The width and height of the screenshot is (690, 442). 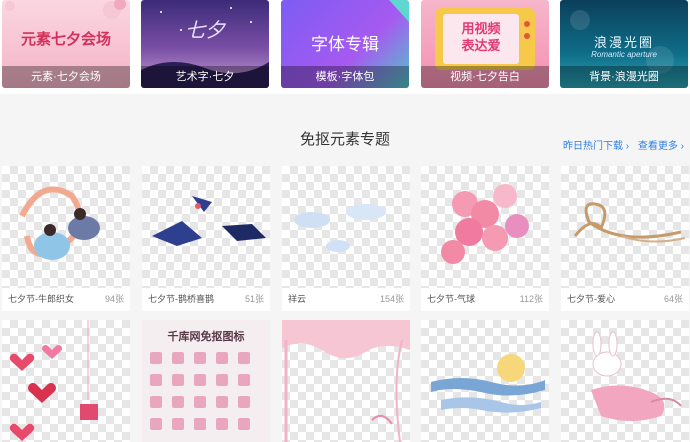 I want to click on banner-video-confession: 用视频 表达爱 视频·七夕告白, so click(x=485, y=44).